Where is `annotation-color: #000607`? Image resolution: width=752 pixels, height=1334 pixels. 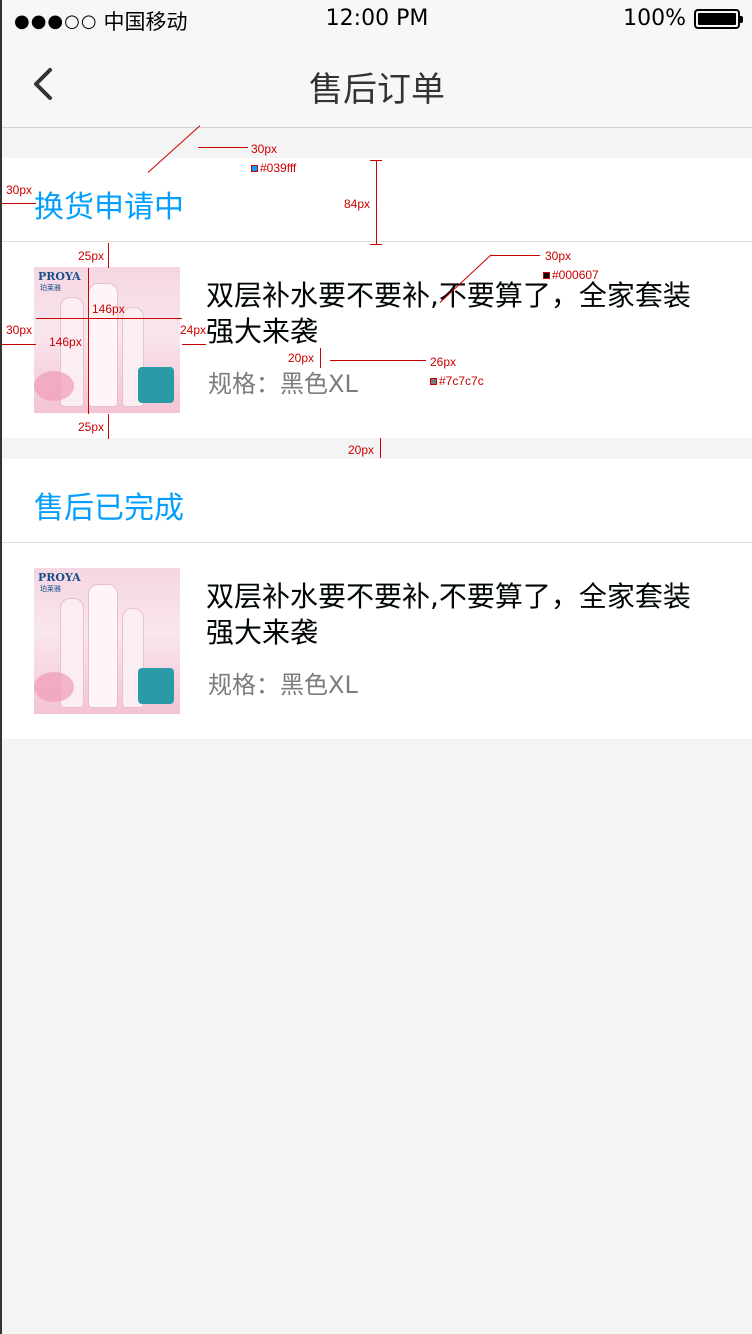 annotation-color: #000607 is located at coordinates (571, 275).